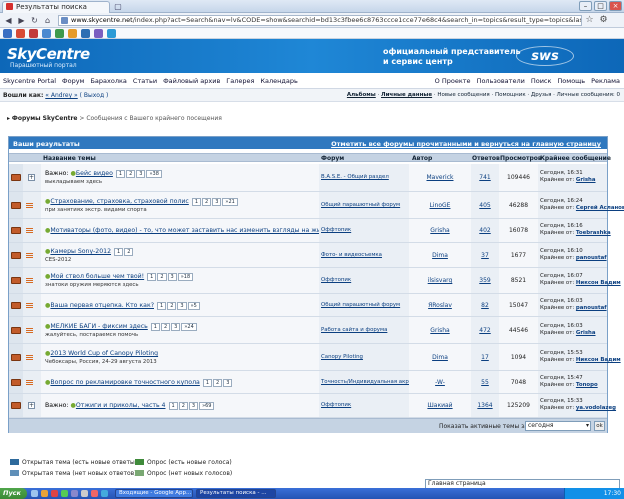  Describe the element at coordinates (189, 327) in the screenshot. I see `page-link: »24` at that location.